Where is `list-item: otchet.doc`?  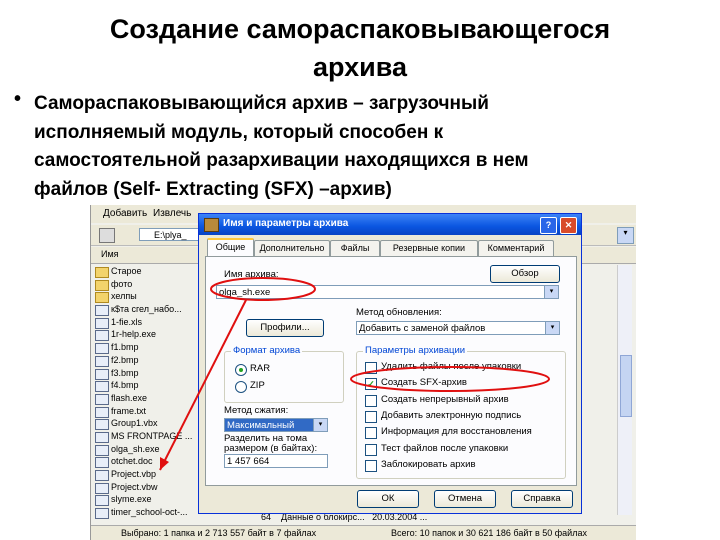
list-item: otchet.doc is located at coordinates (151, 462).